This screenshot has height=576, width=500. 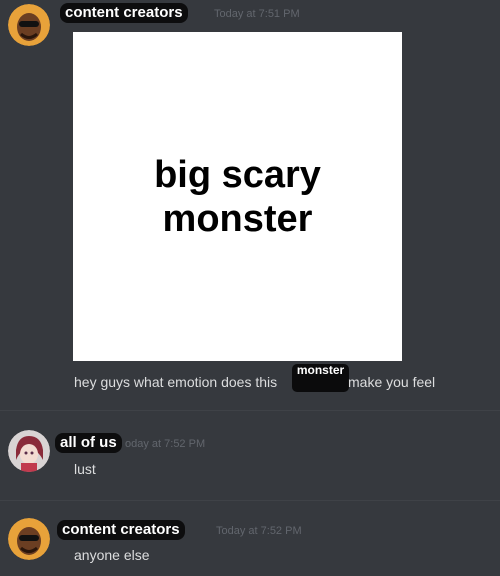 I want to click on meme-caption-line-2: monster, so click(x=237, y=218).